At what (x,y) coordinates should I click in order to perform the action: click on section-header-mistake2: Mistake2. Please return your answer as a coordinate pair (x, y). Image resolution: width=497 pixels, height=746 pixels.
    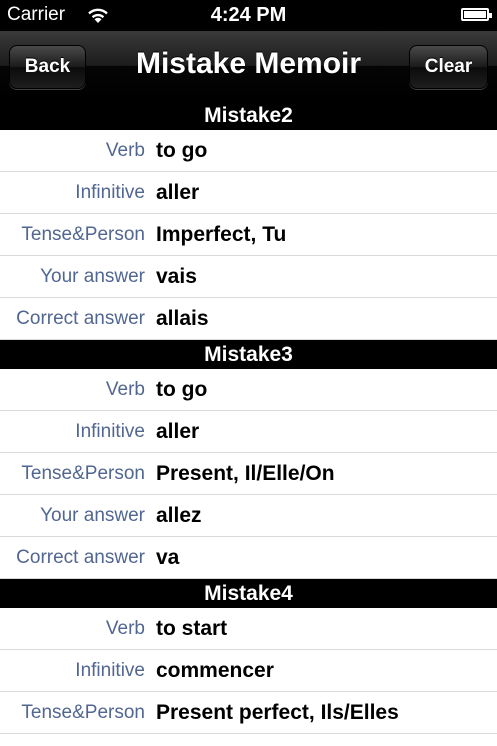
    Looking at the image, I should click on (248, 115).